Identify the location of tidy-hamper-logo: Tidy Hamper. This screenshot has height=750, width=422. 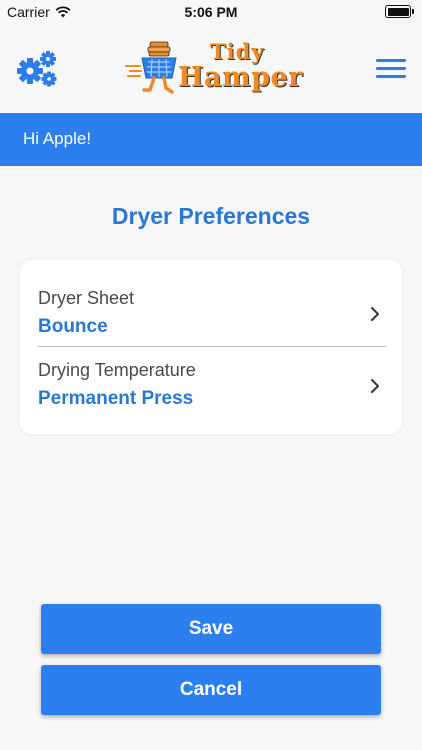
(213, 69).